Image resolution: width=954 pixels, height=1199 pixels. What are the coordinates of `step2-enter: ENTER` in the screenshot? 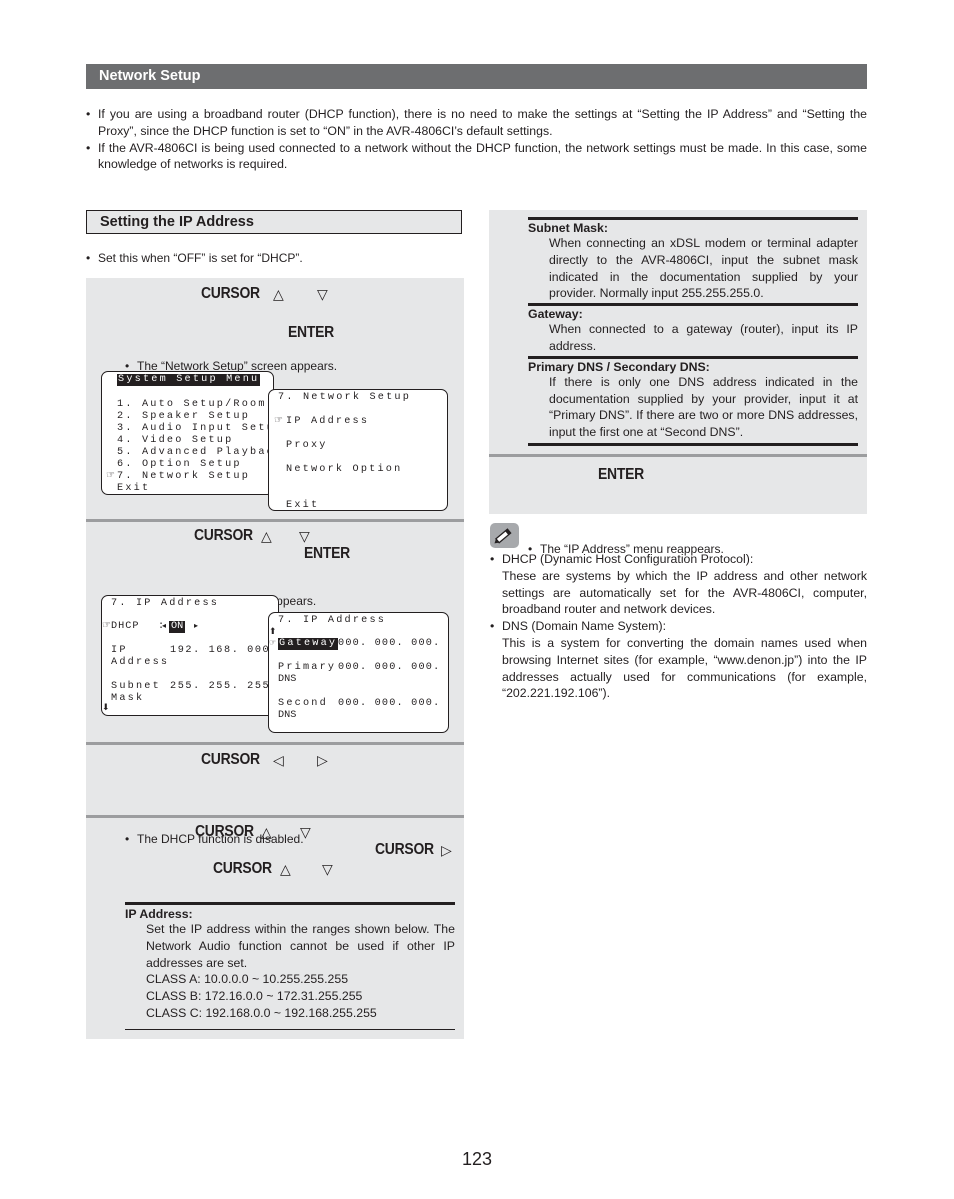 It's located at (329, 554).